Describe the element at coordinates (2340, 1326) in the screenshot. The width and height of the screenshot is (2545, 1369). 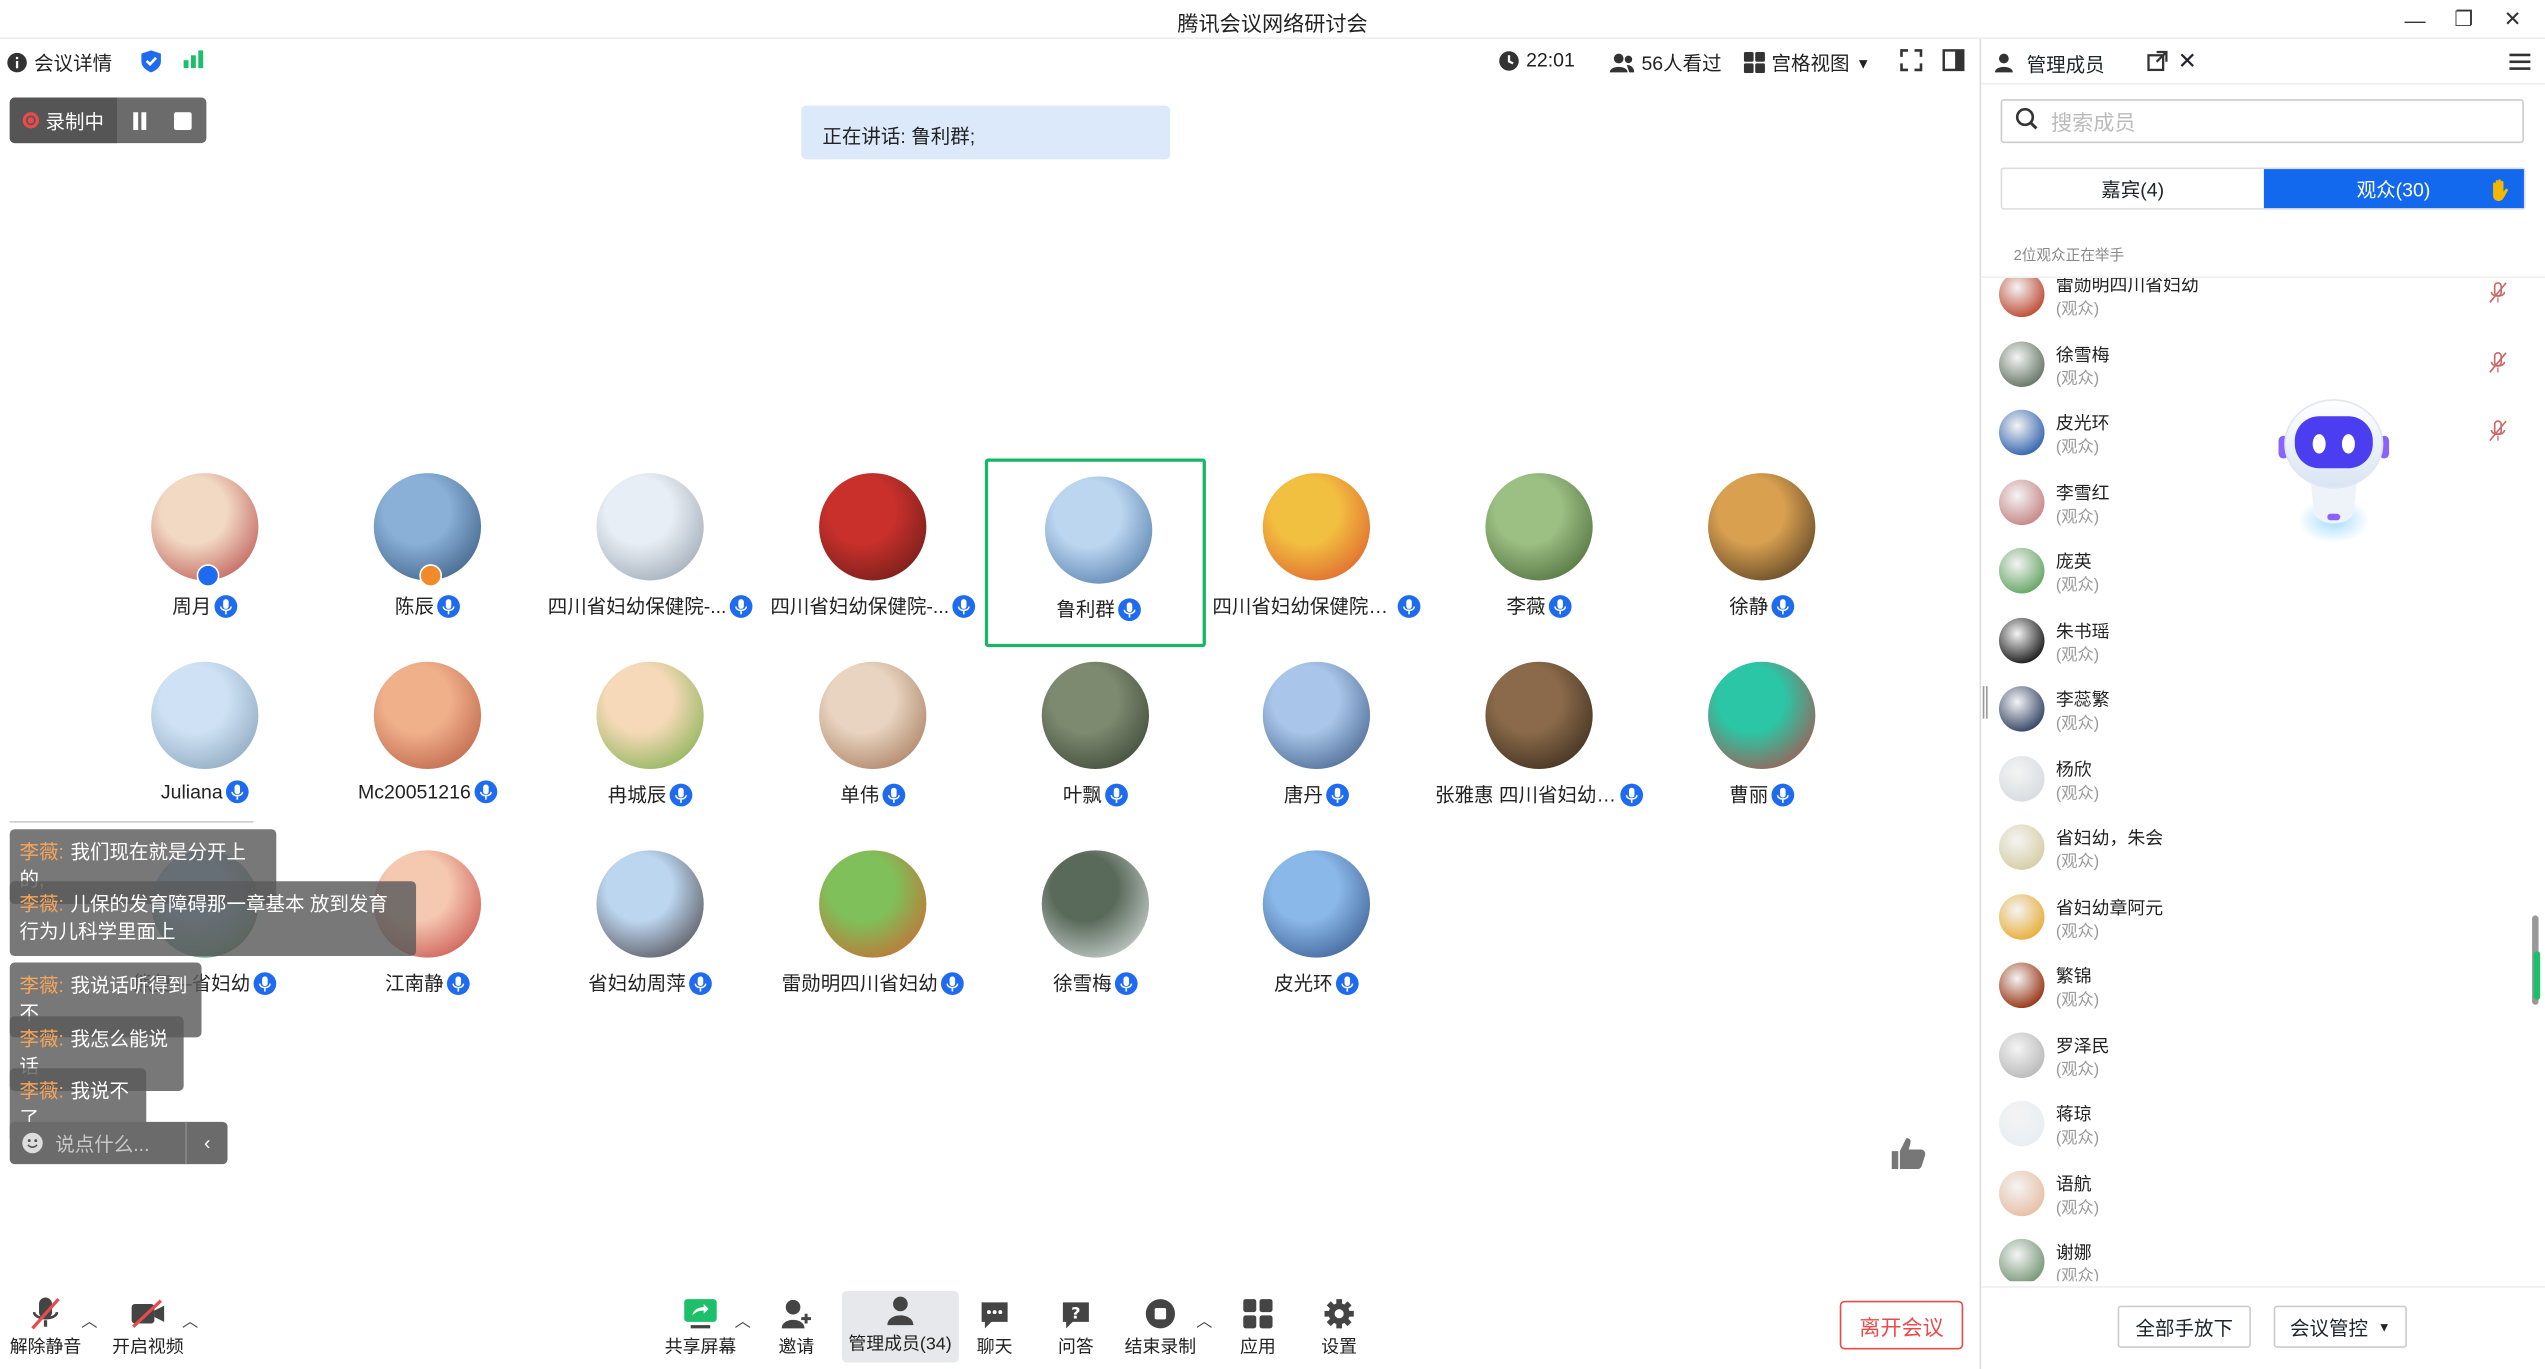
I see `meeting-control-dropdown: 会议管控 ▼` at that location.